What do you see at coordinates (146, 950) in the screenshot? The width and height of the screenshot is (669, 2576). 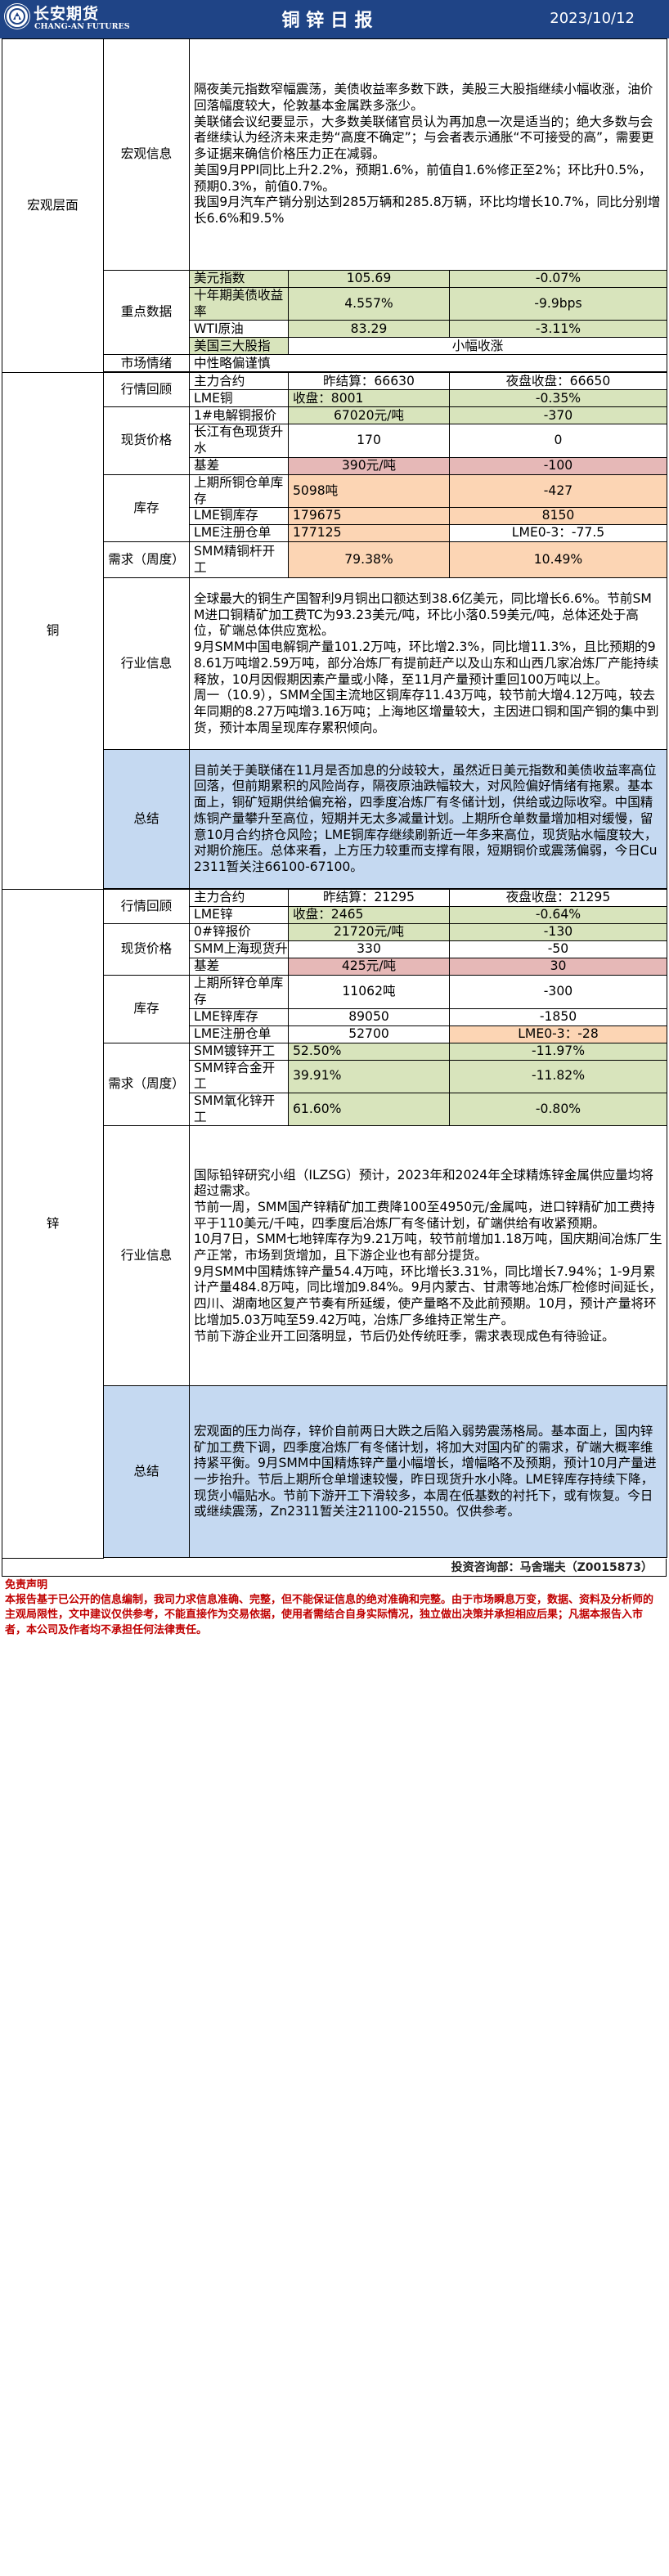 I see `zinc-spot-label: 现货价格` at bounding box center [146, 950].